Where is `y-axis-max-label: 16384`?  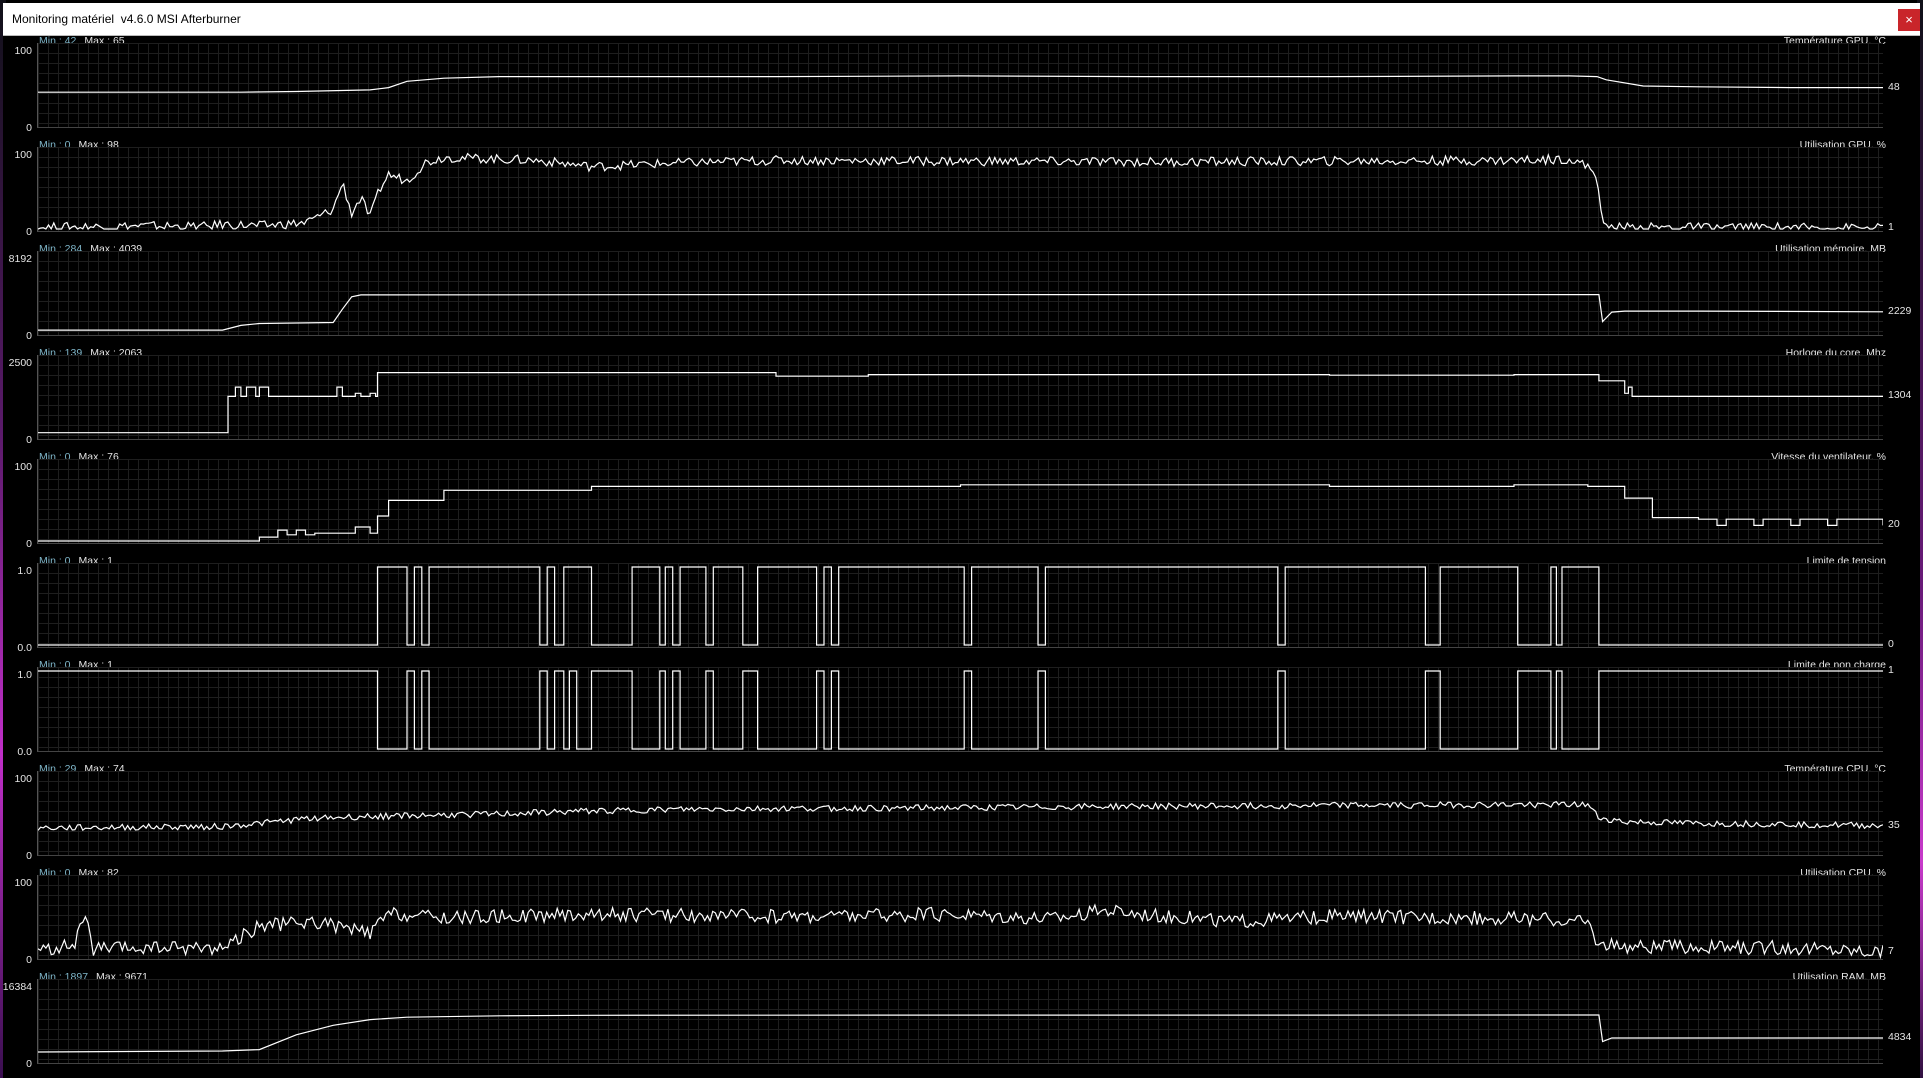 y-axis-max-label: 16384 is located at coordinates (17, 987).